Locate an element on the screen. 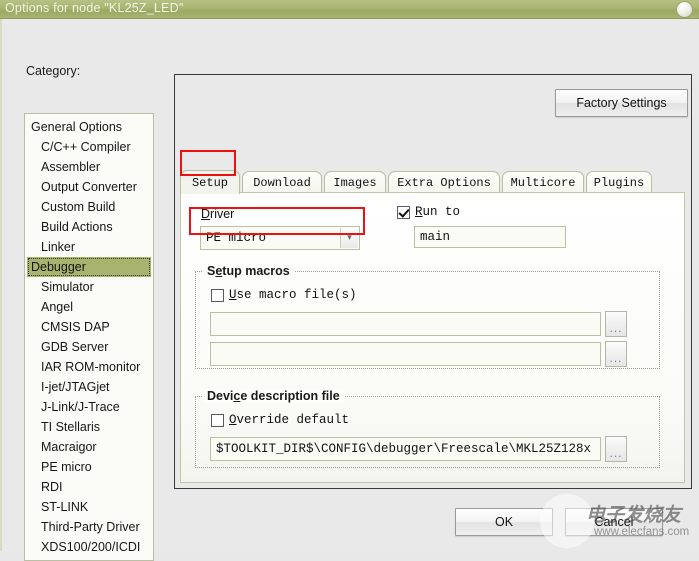 This screenshot has height=561, width=699. sidebar-item-simulator: Simulator is located at coordinates (89, 287).